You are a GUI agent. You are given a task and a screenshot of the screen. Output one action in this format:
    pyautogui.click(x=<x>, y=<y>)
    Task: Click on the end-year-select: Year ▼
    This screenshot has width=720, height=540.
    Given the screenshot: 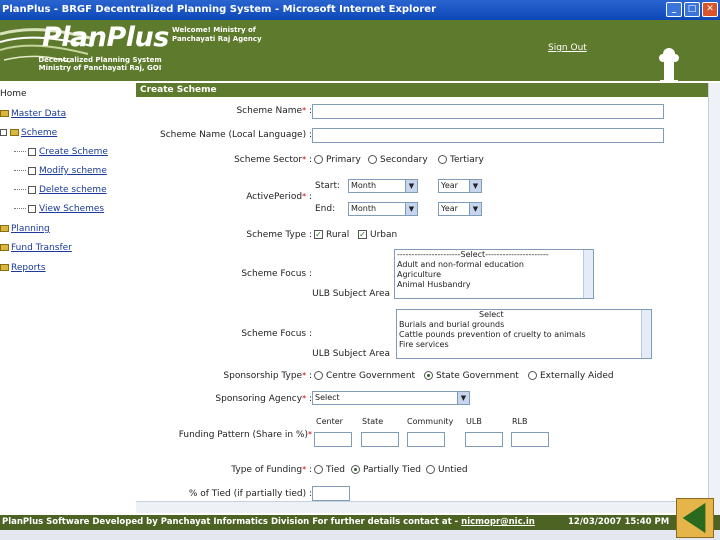 What is the action you would take?
    pyautogui.click(x=460, y=209)
    